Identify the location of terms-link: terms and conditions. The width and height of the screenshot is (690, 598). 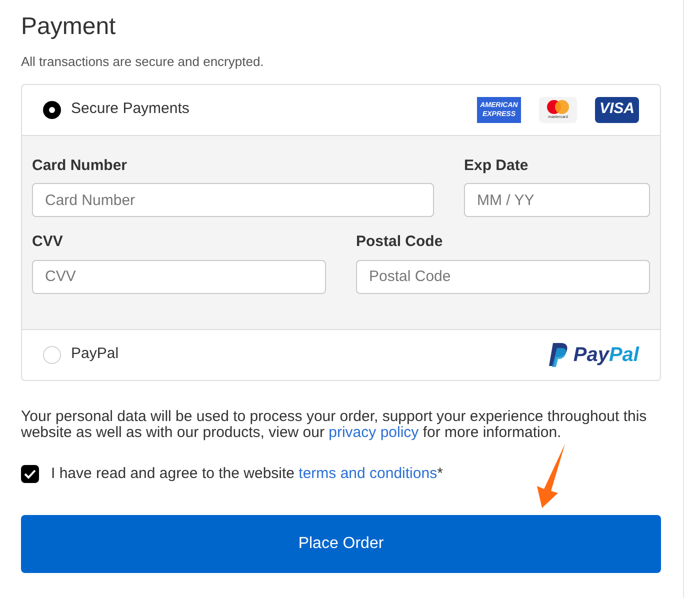
(368, 473).